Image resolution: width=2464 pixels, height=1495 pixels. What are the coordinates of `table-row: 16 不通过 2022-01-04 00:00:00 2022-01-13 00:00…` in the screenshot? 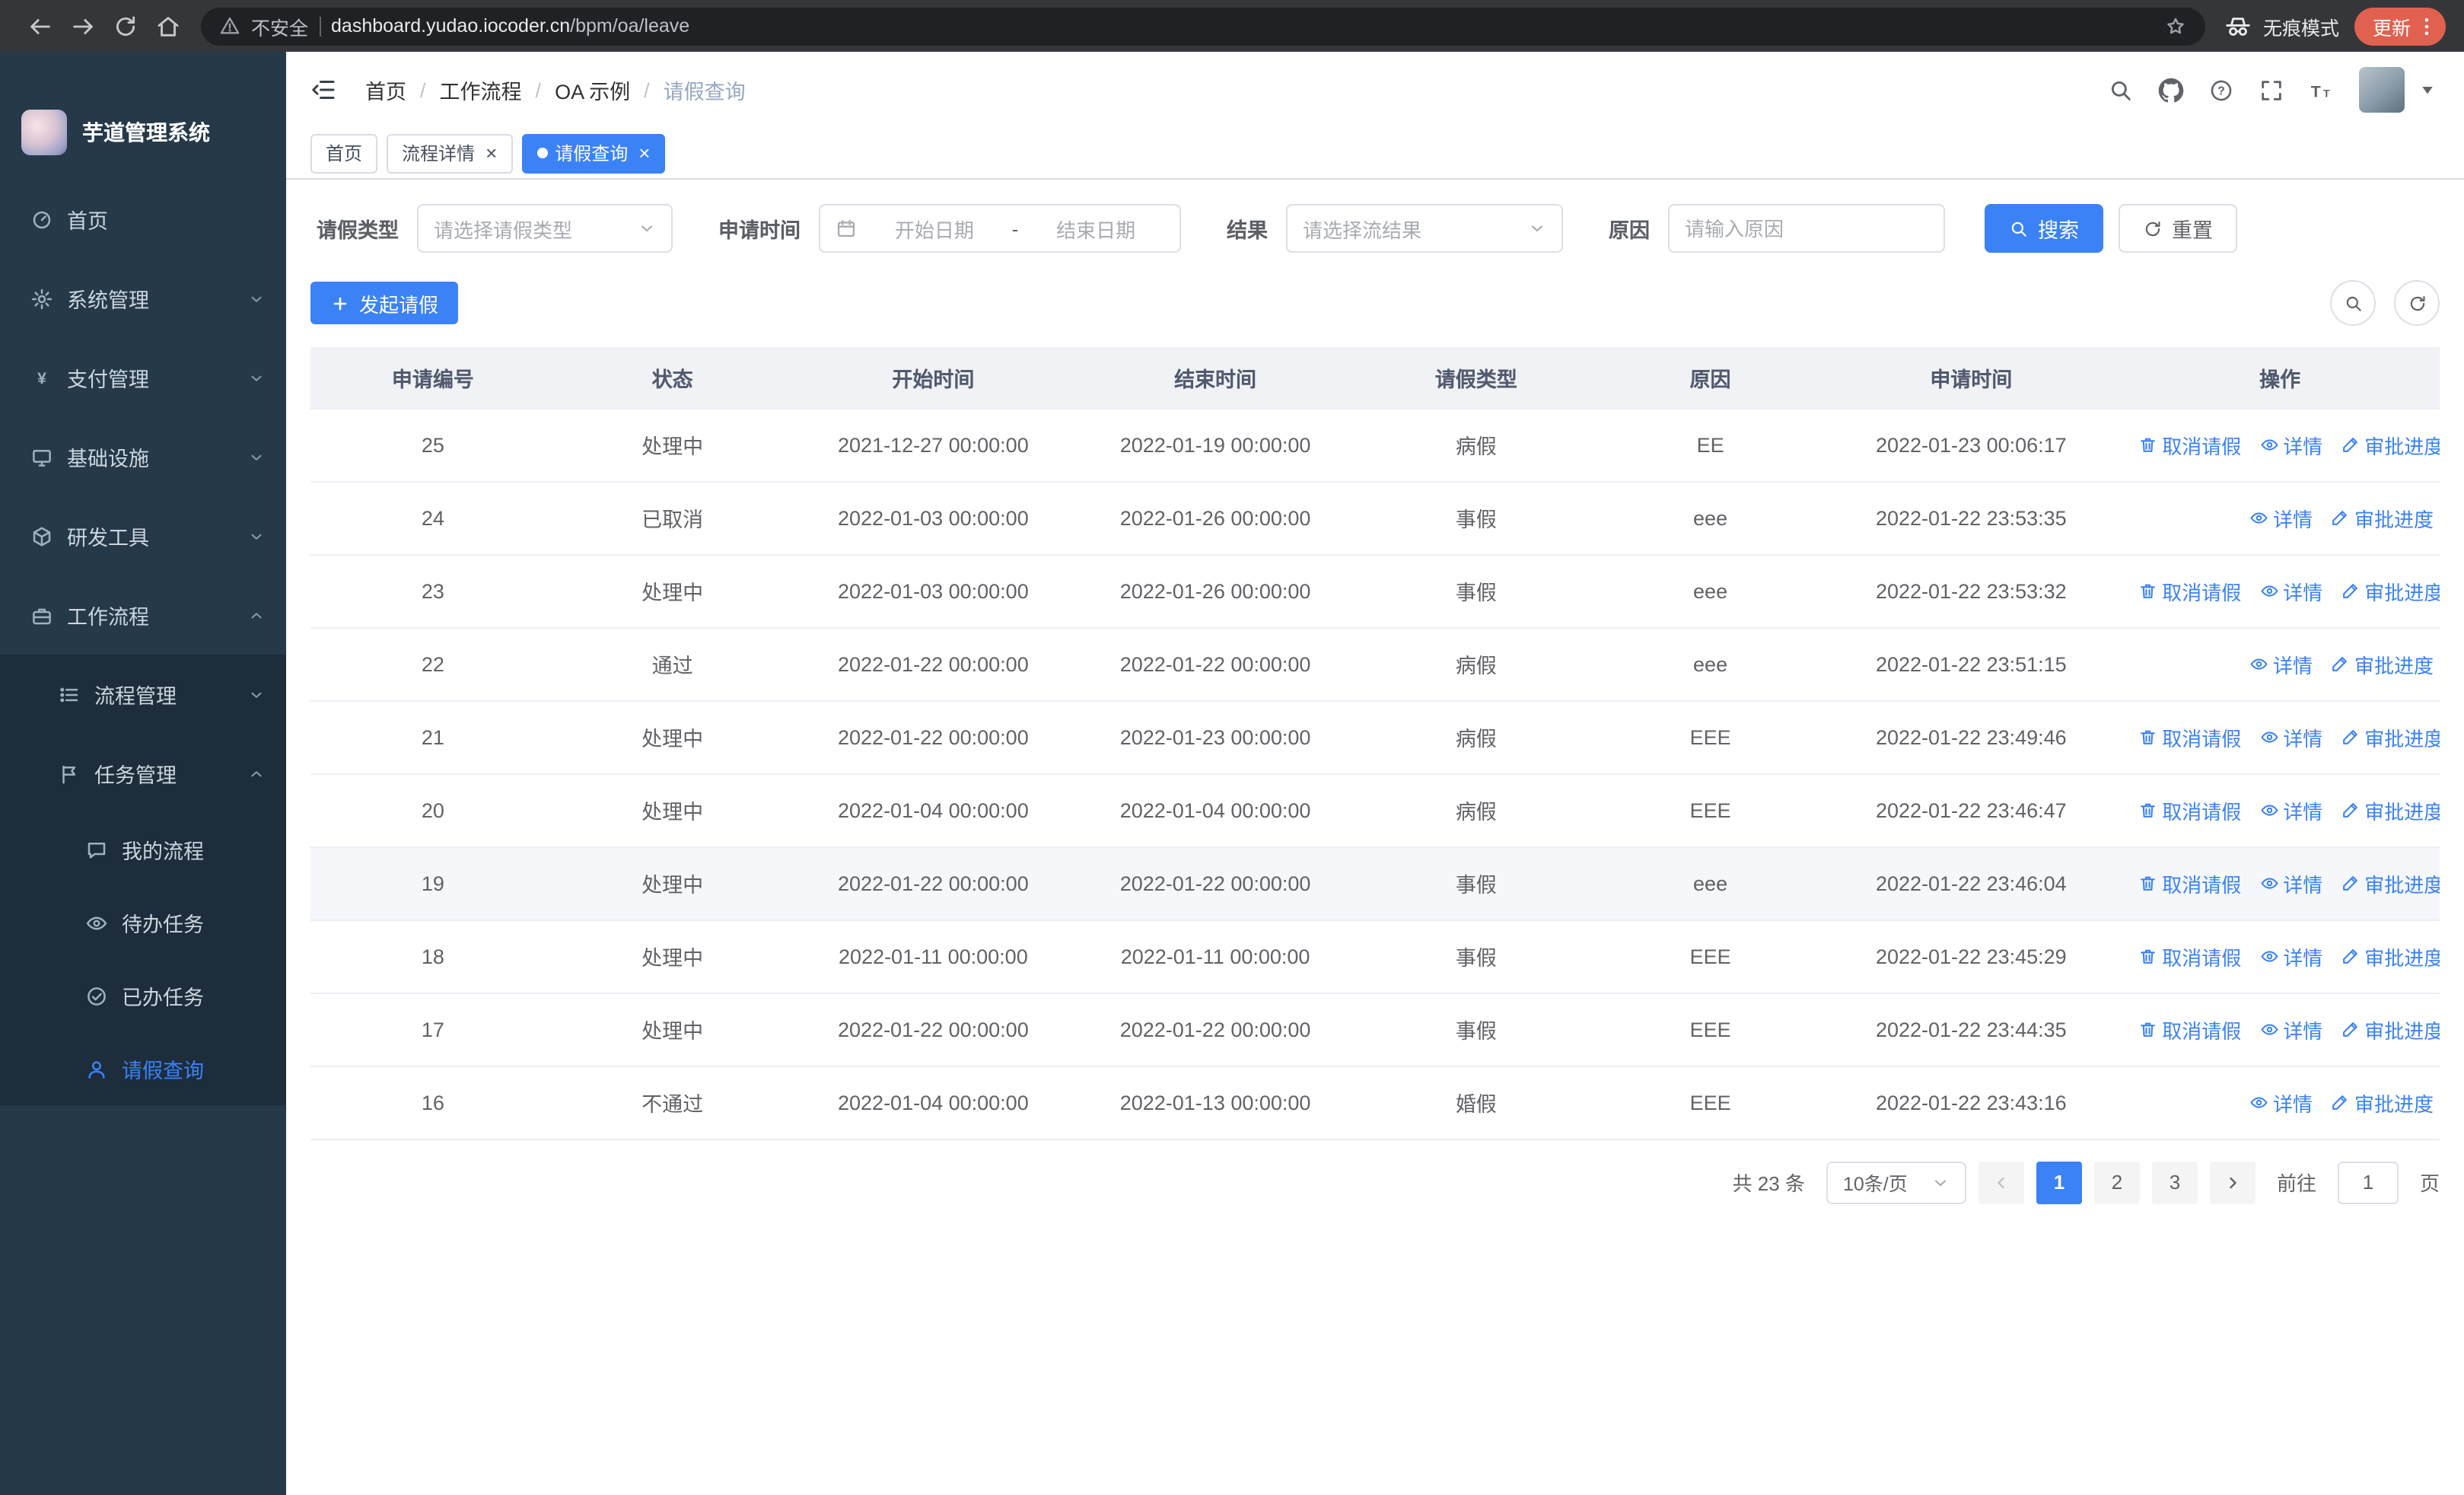 It's located at (1375, 1103).